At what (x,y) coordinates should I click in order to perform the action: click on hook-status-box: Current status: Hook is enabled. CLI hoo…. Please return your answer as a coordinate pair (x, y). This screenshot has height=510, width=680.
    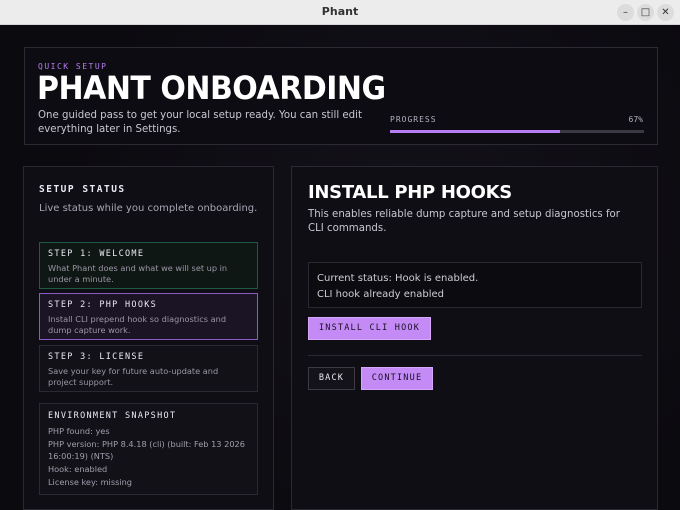
    Looking at the image, I should click on (475, 285).